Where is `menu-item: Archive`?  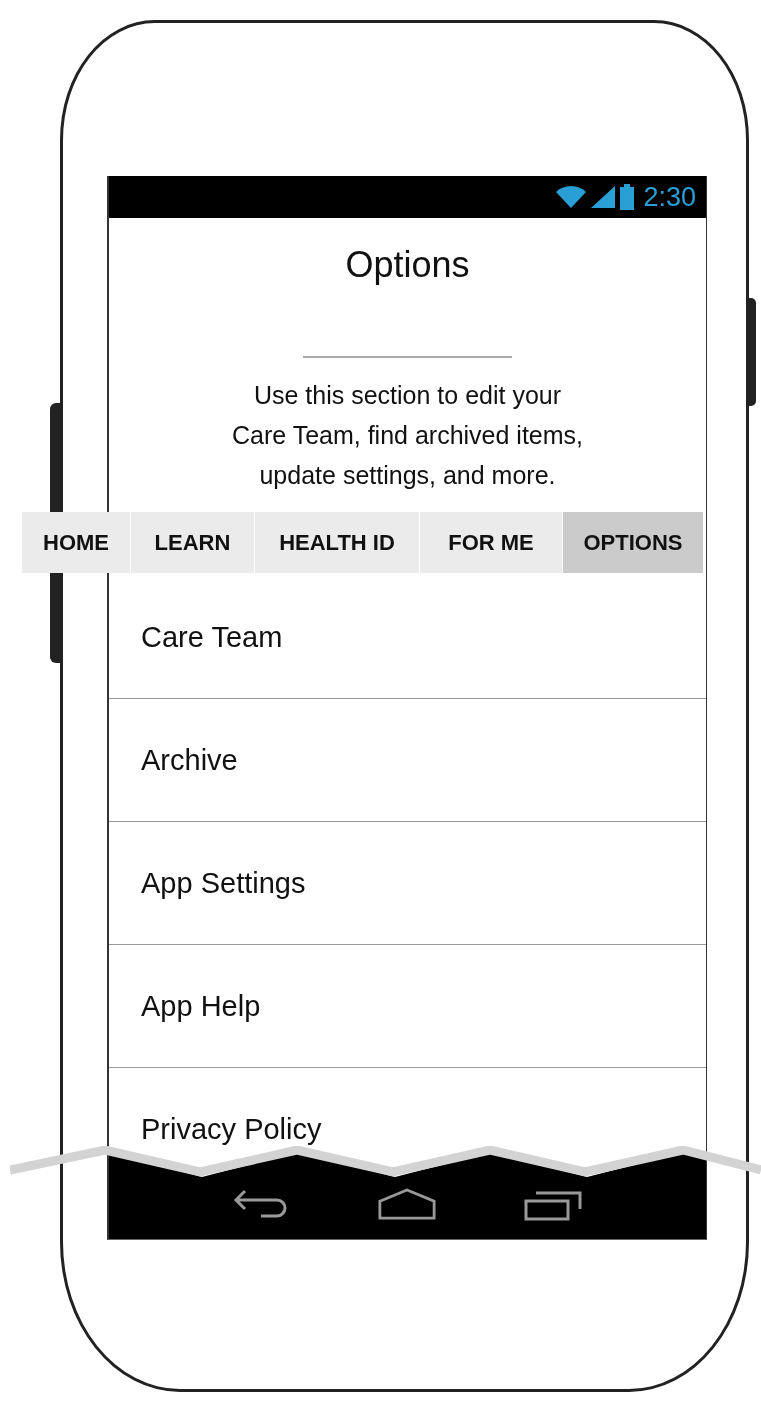
menu-item: Archive is located at coordinates (407, 760).